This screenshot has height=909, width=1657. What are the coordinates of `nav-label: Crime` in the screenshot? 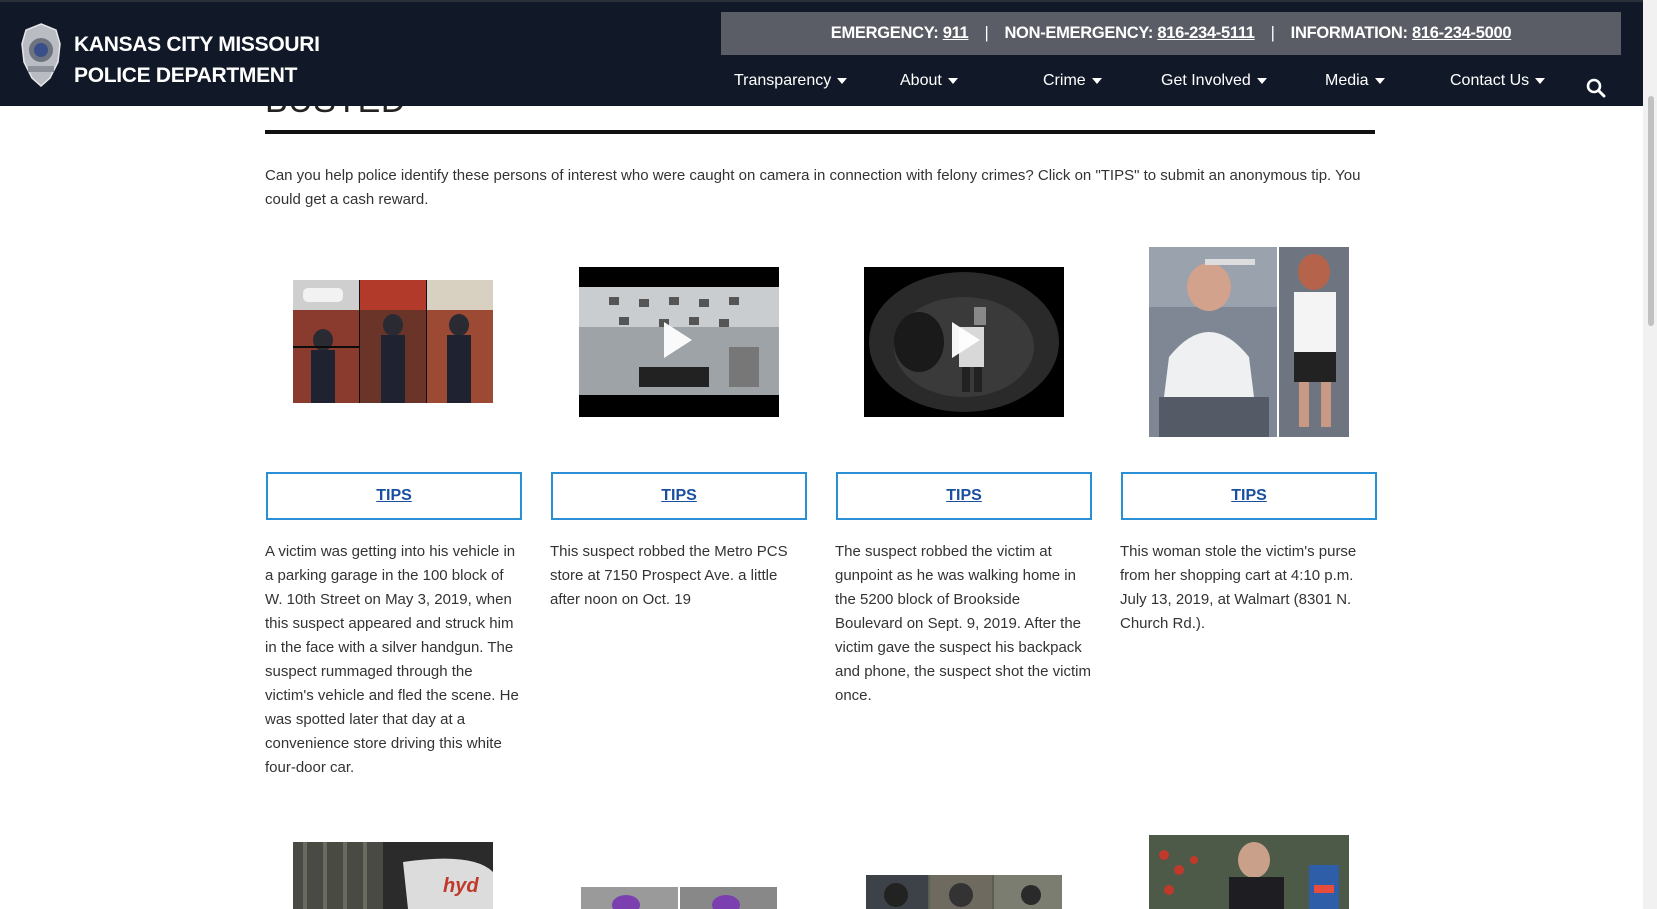 It's located at (1064, 80).